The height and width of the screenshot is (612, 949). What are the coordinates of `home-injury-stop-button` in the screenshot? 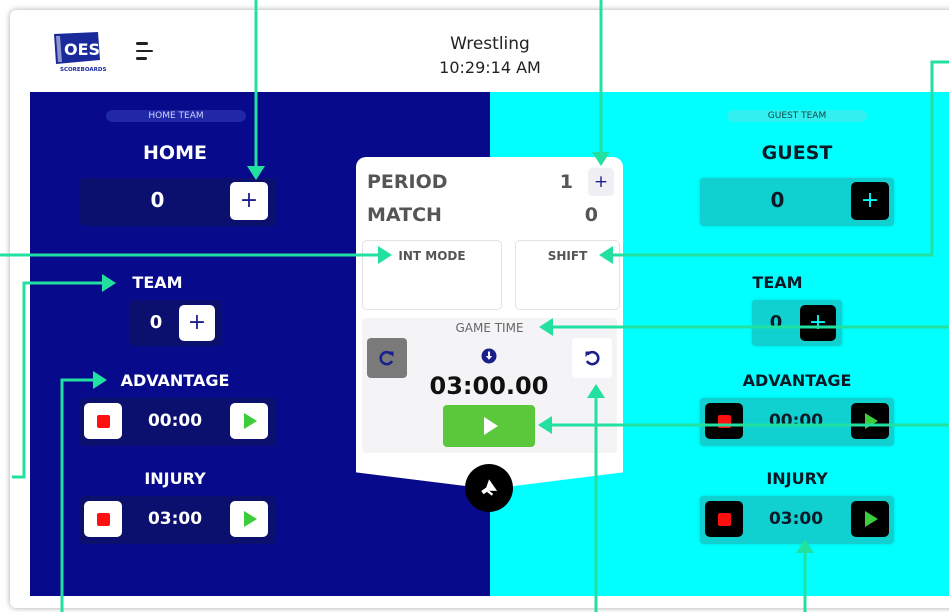 It's located at (103, 519).